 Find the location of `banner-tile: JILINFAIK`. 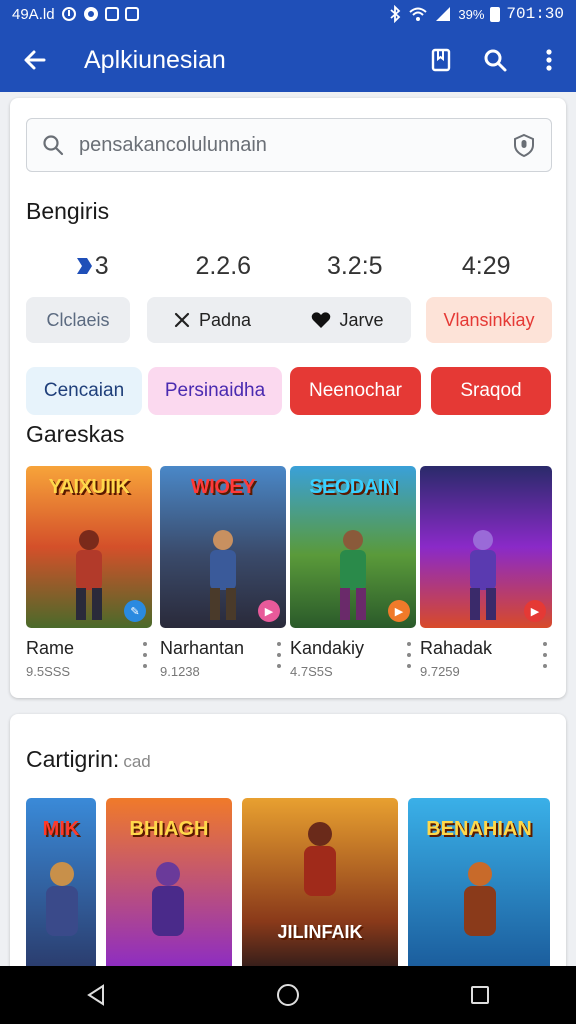

banner-tile: JILINFAIK is located at coordinates (320, 886).